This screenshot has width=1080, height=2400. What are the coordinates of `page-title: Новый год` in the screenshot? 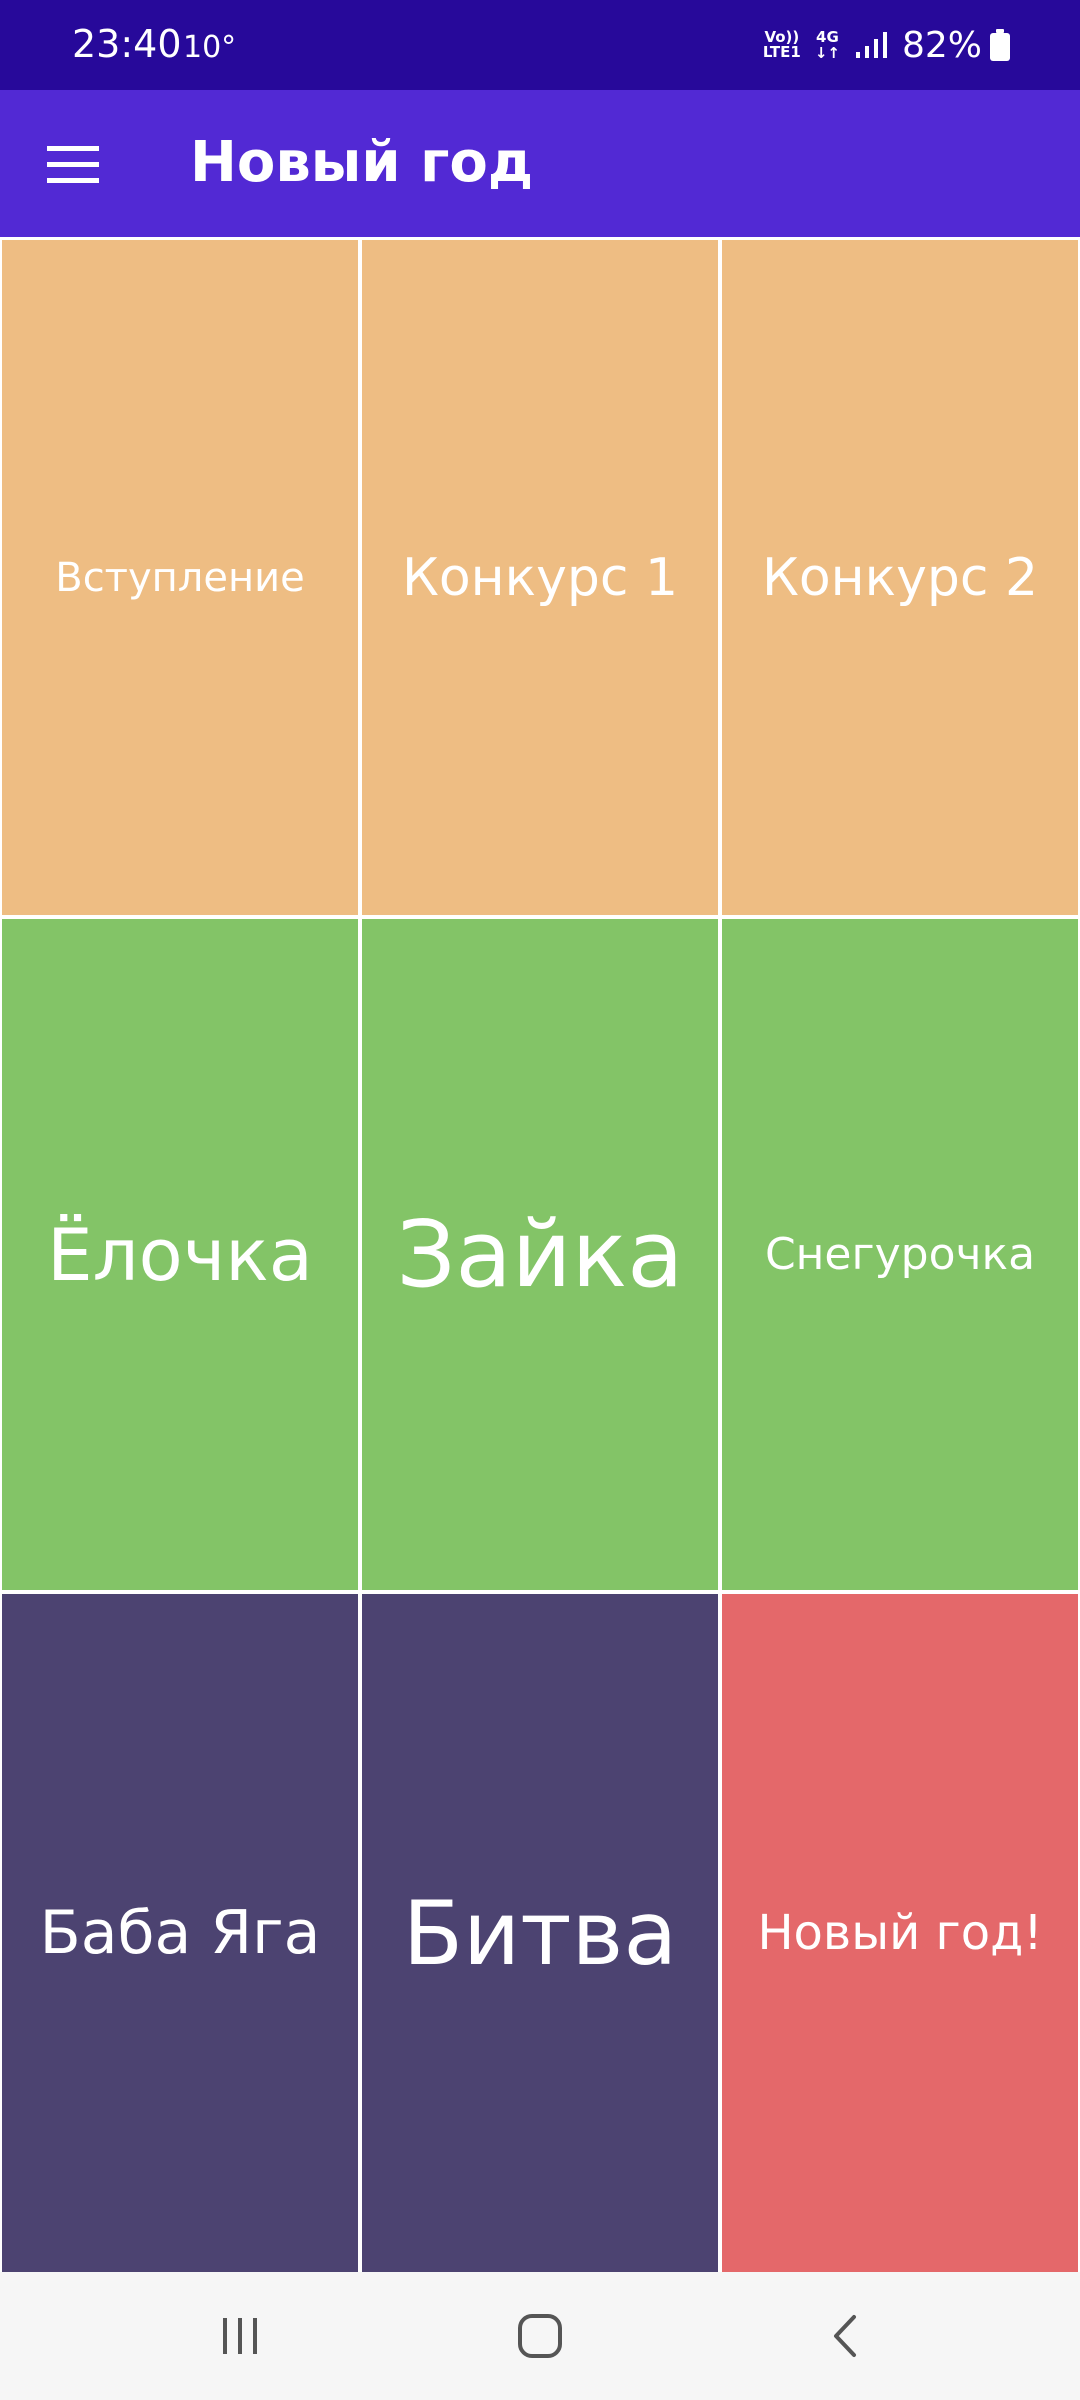 It's located at (362, 162).